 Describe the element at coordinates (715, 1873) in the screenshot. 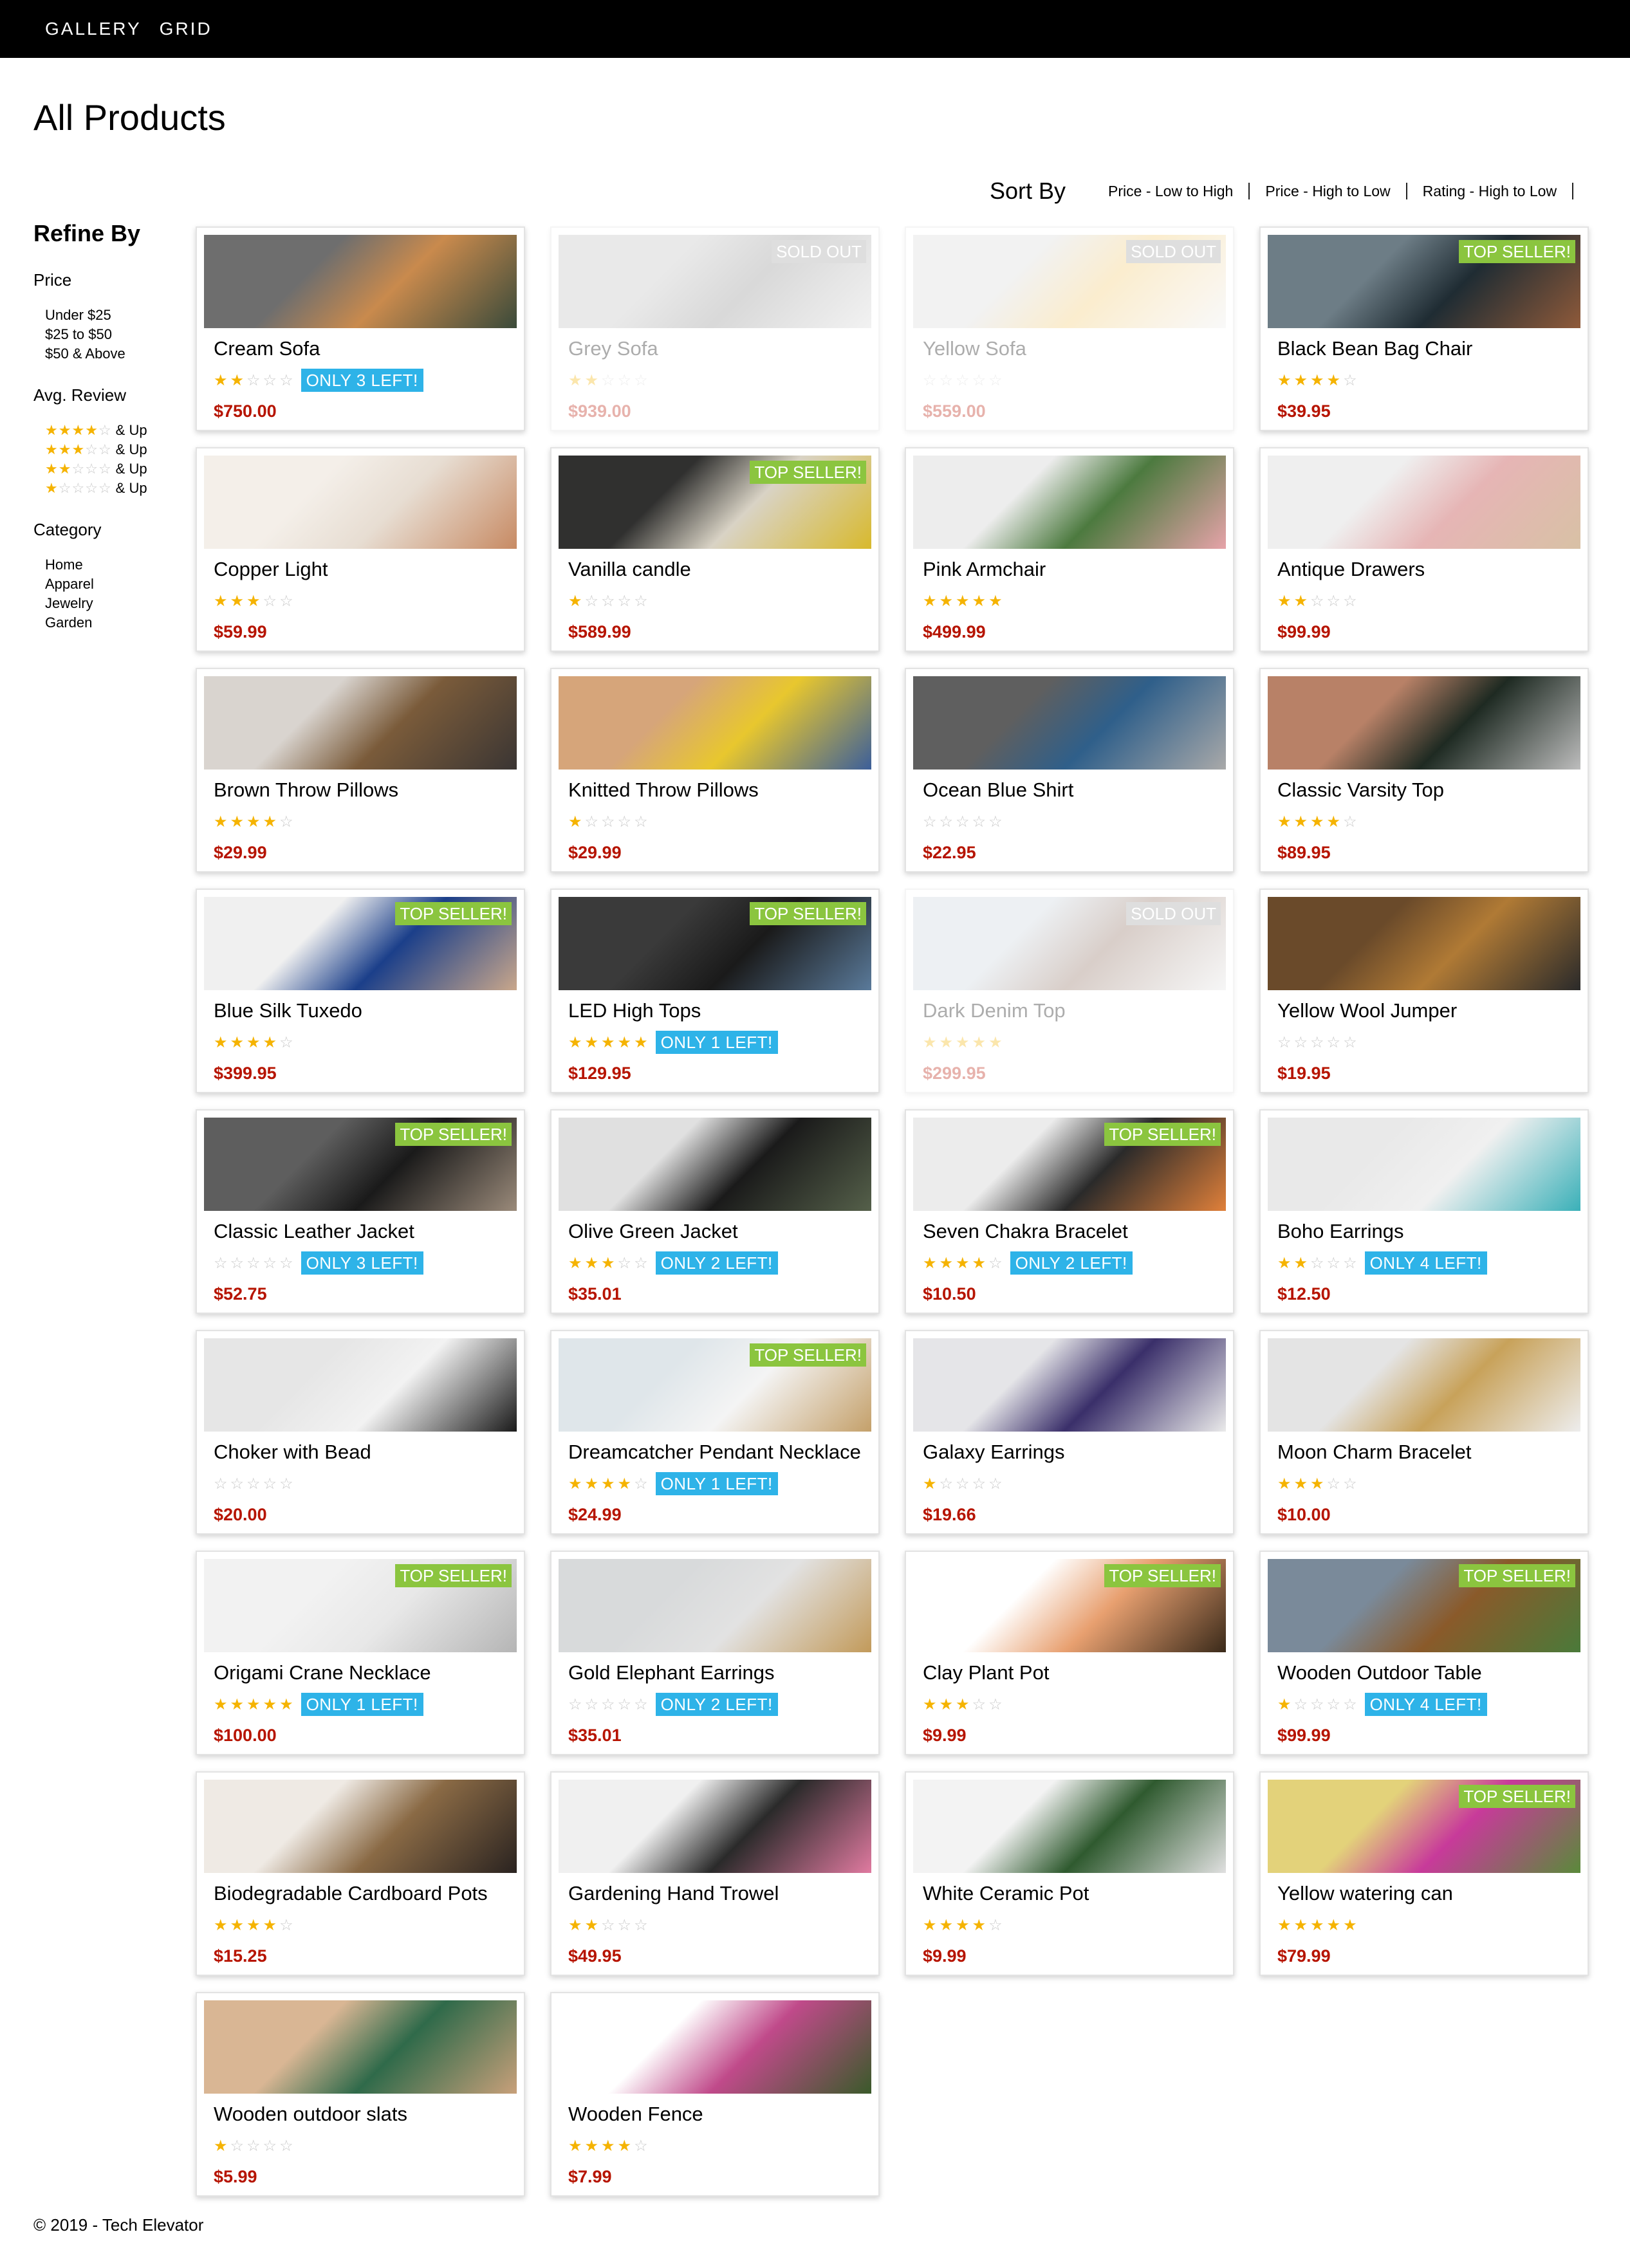

I see `product-card: Gardening Hand Trowel ★★☆☆☆ $49.95` at that location.